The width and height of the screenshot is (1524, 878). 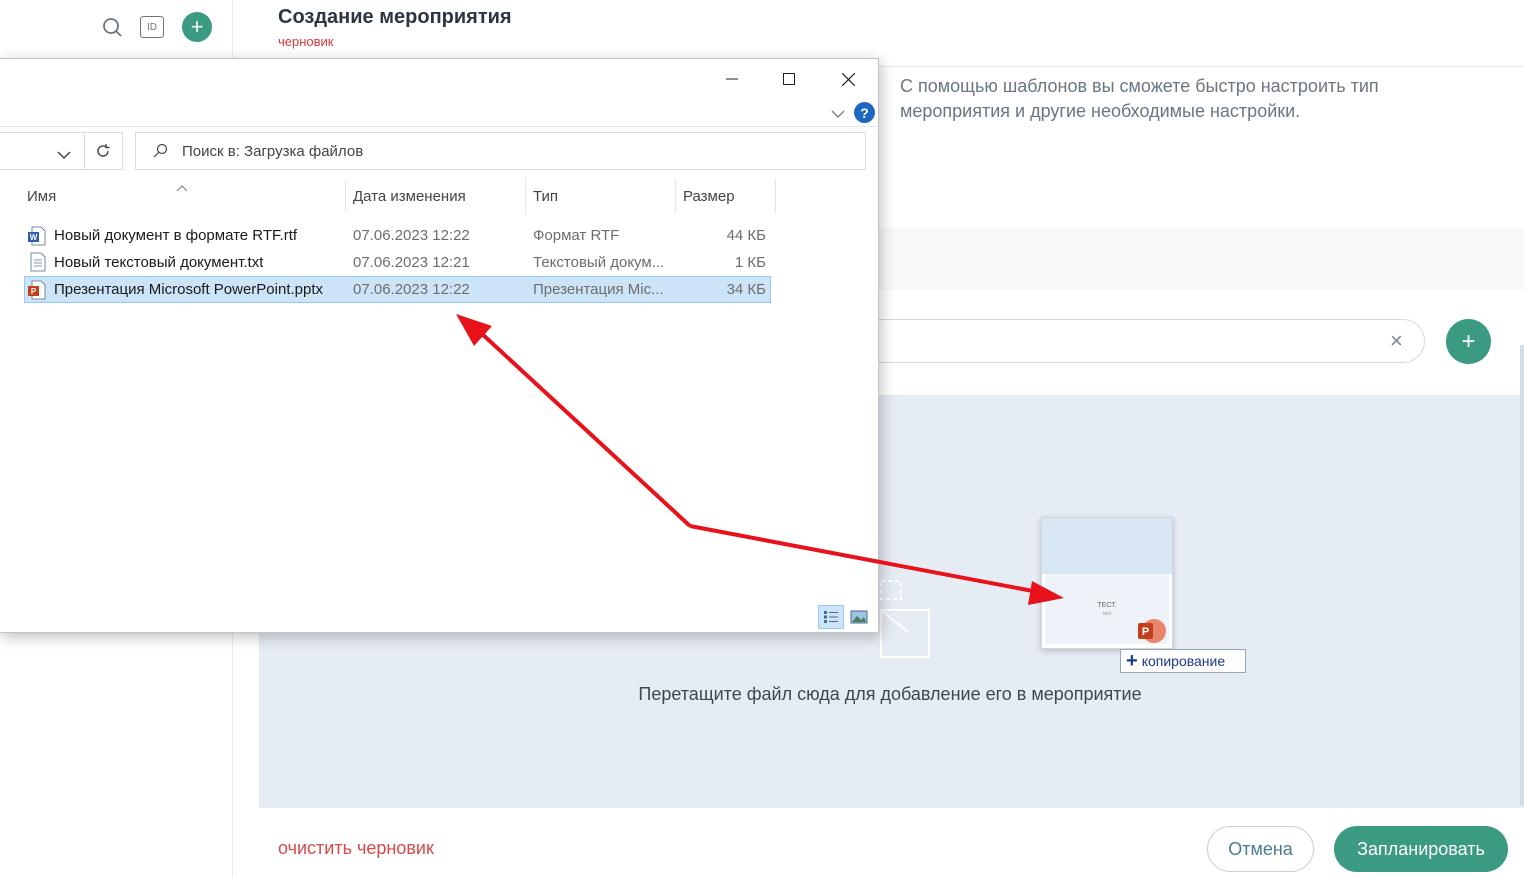 What do you see at coordinates (34, 237) in the screenshot?
I see `svg-text: W` at bounding box center [34, 237].